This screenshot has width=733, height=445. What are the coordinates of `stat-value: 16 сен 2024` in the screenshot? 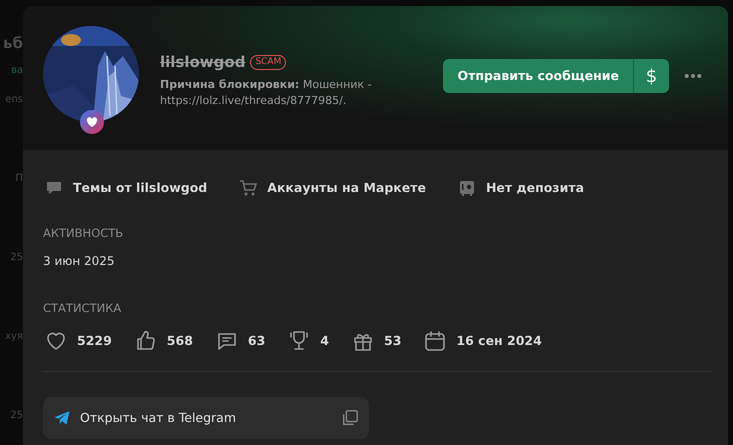 It's located at (499, 341).